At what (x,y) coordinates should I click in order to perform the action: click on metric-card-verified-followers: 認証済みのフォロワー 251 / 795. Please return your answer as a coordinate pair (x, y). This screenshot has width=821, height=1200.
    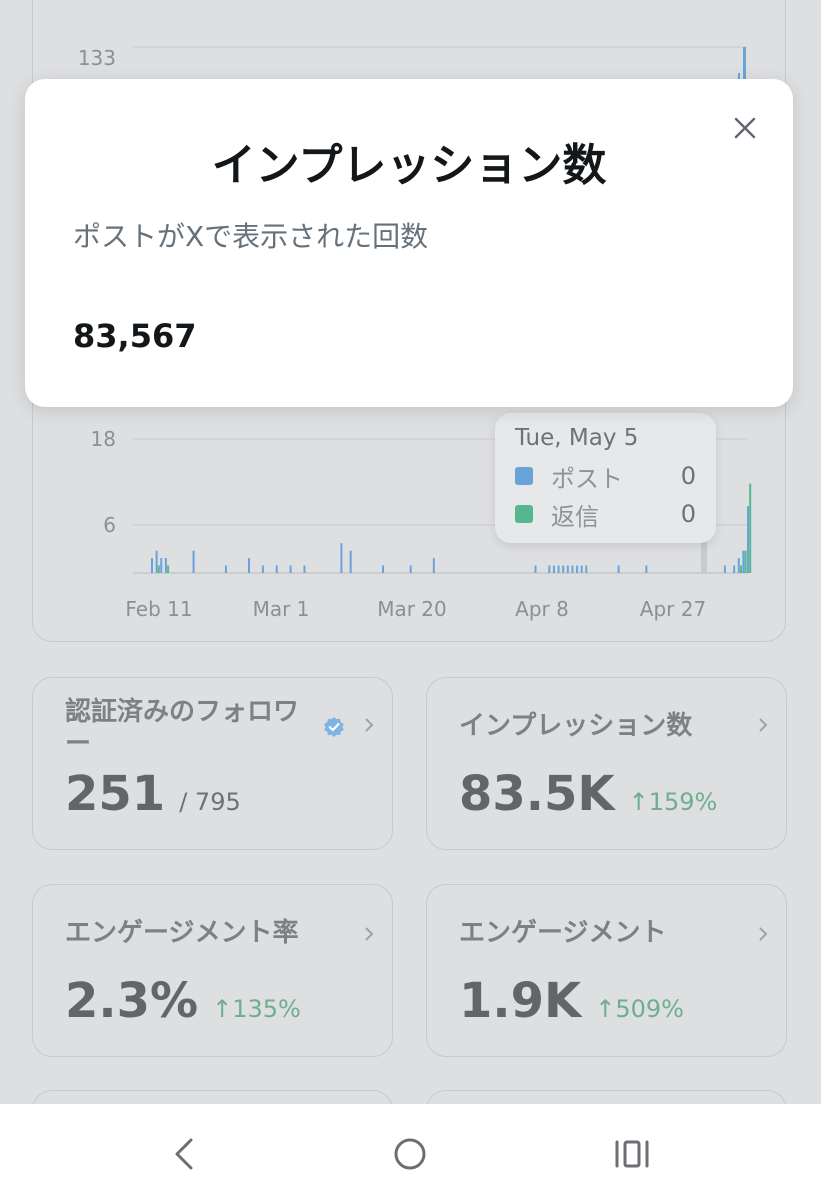
    Looking at the image, I should click on (212, 763).